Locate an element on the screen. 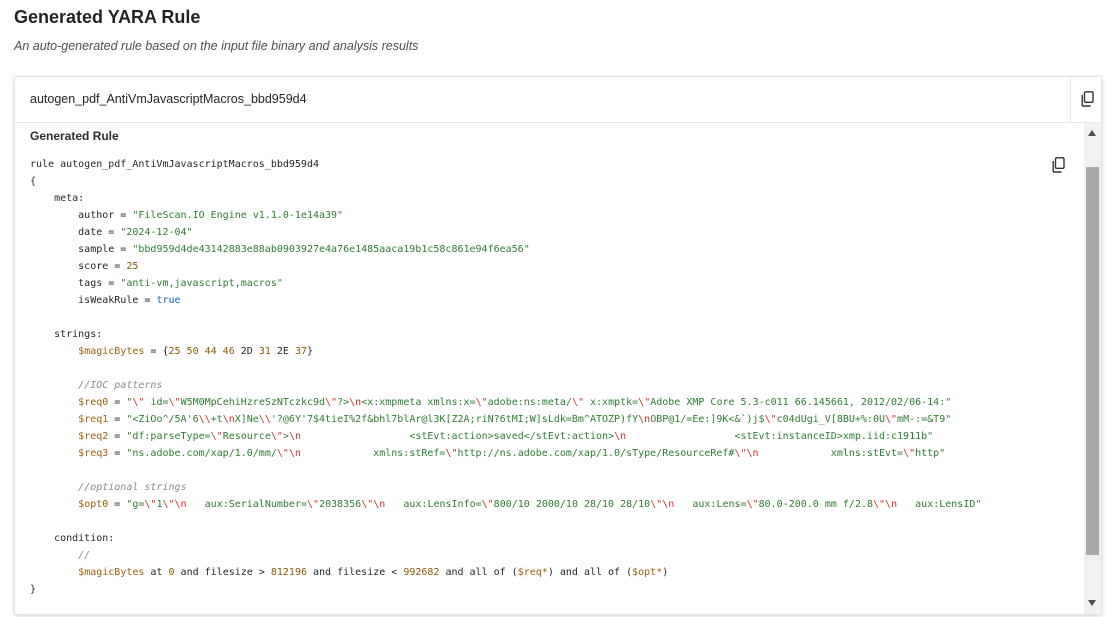 The height and width of the screenshot is (617, 1107). code-token: aux:Lens= is located at coordinates (710, 504).